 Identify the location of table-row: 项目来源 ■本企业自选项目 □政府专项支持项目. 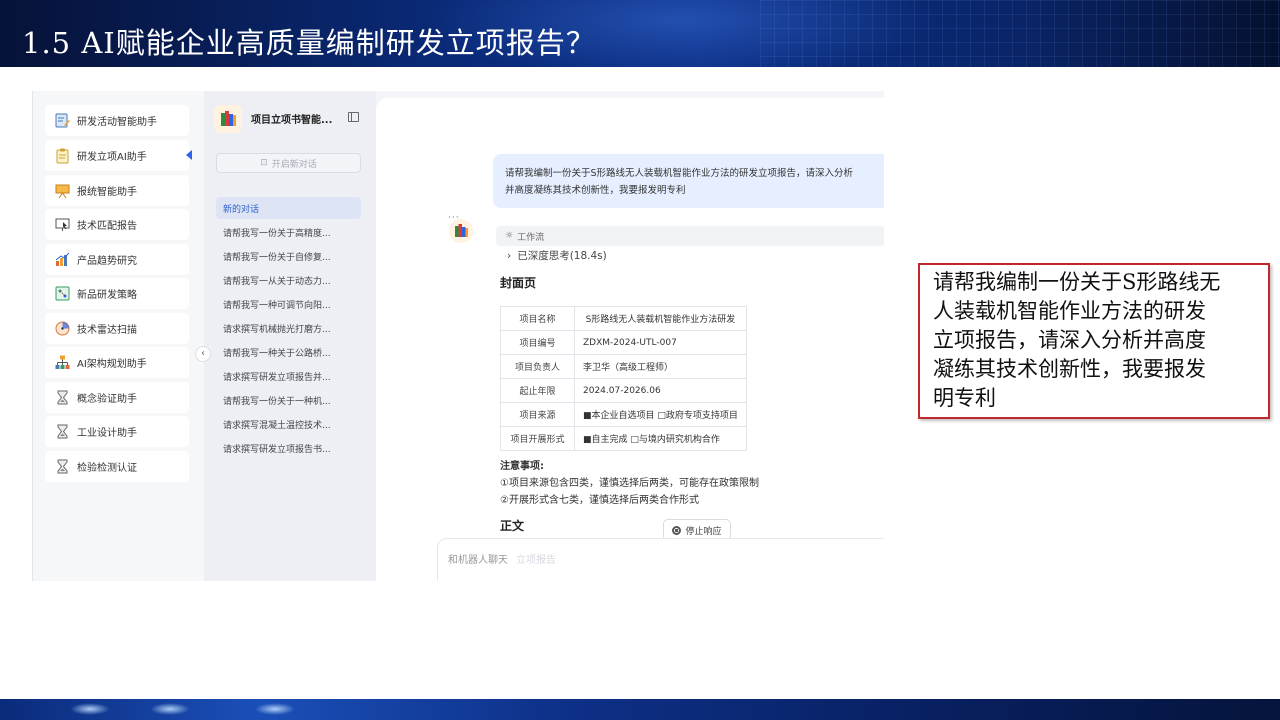
(623, 414).